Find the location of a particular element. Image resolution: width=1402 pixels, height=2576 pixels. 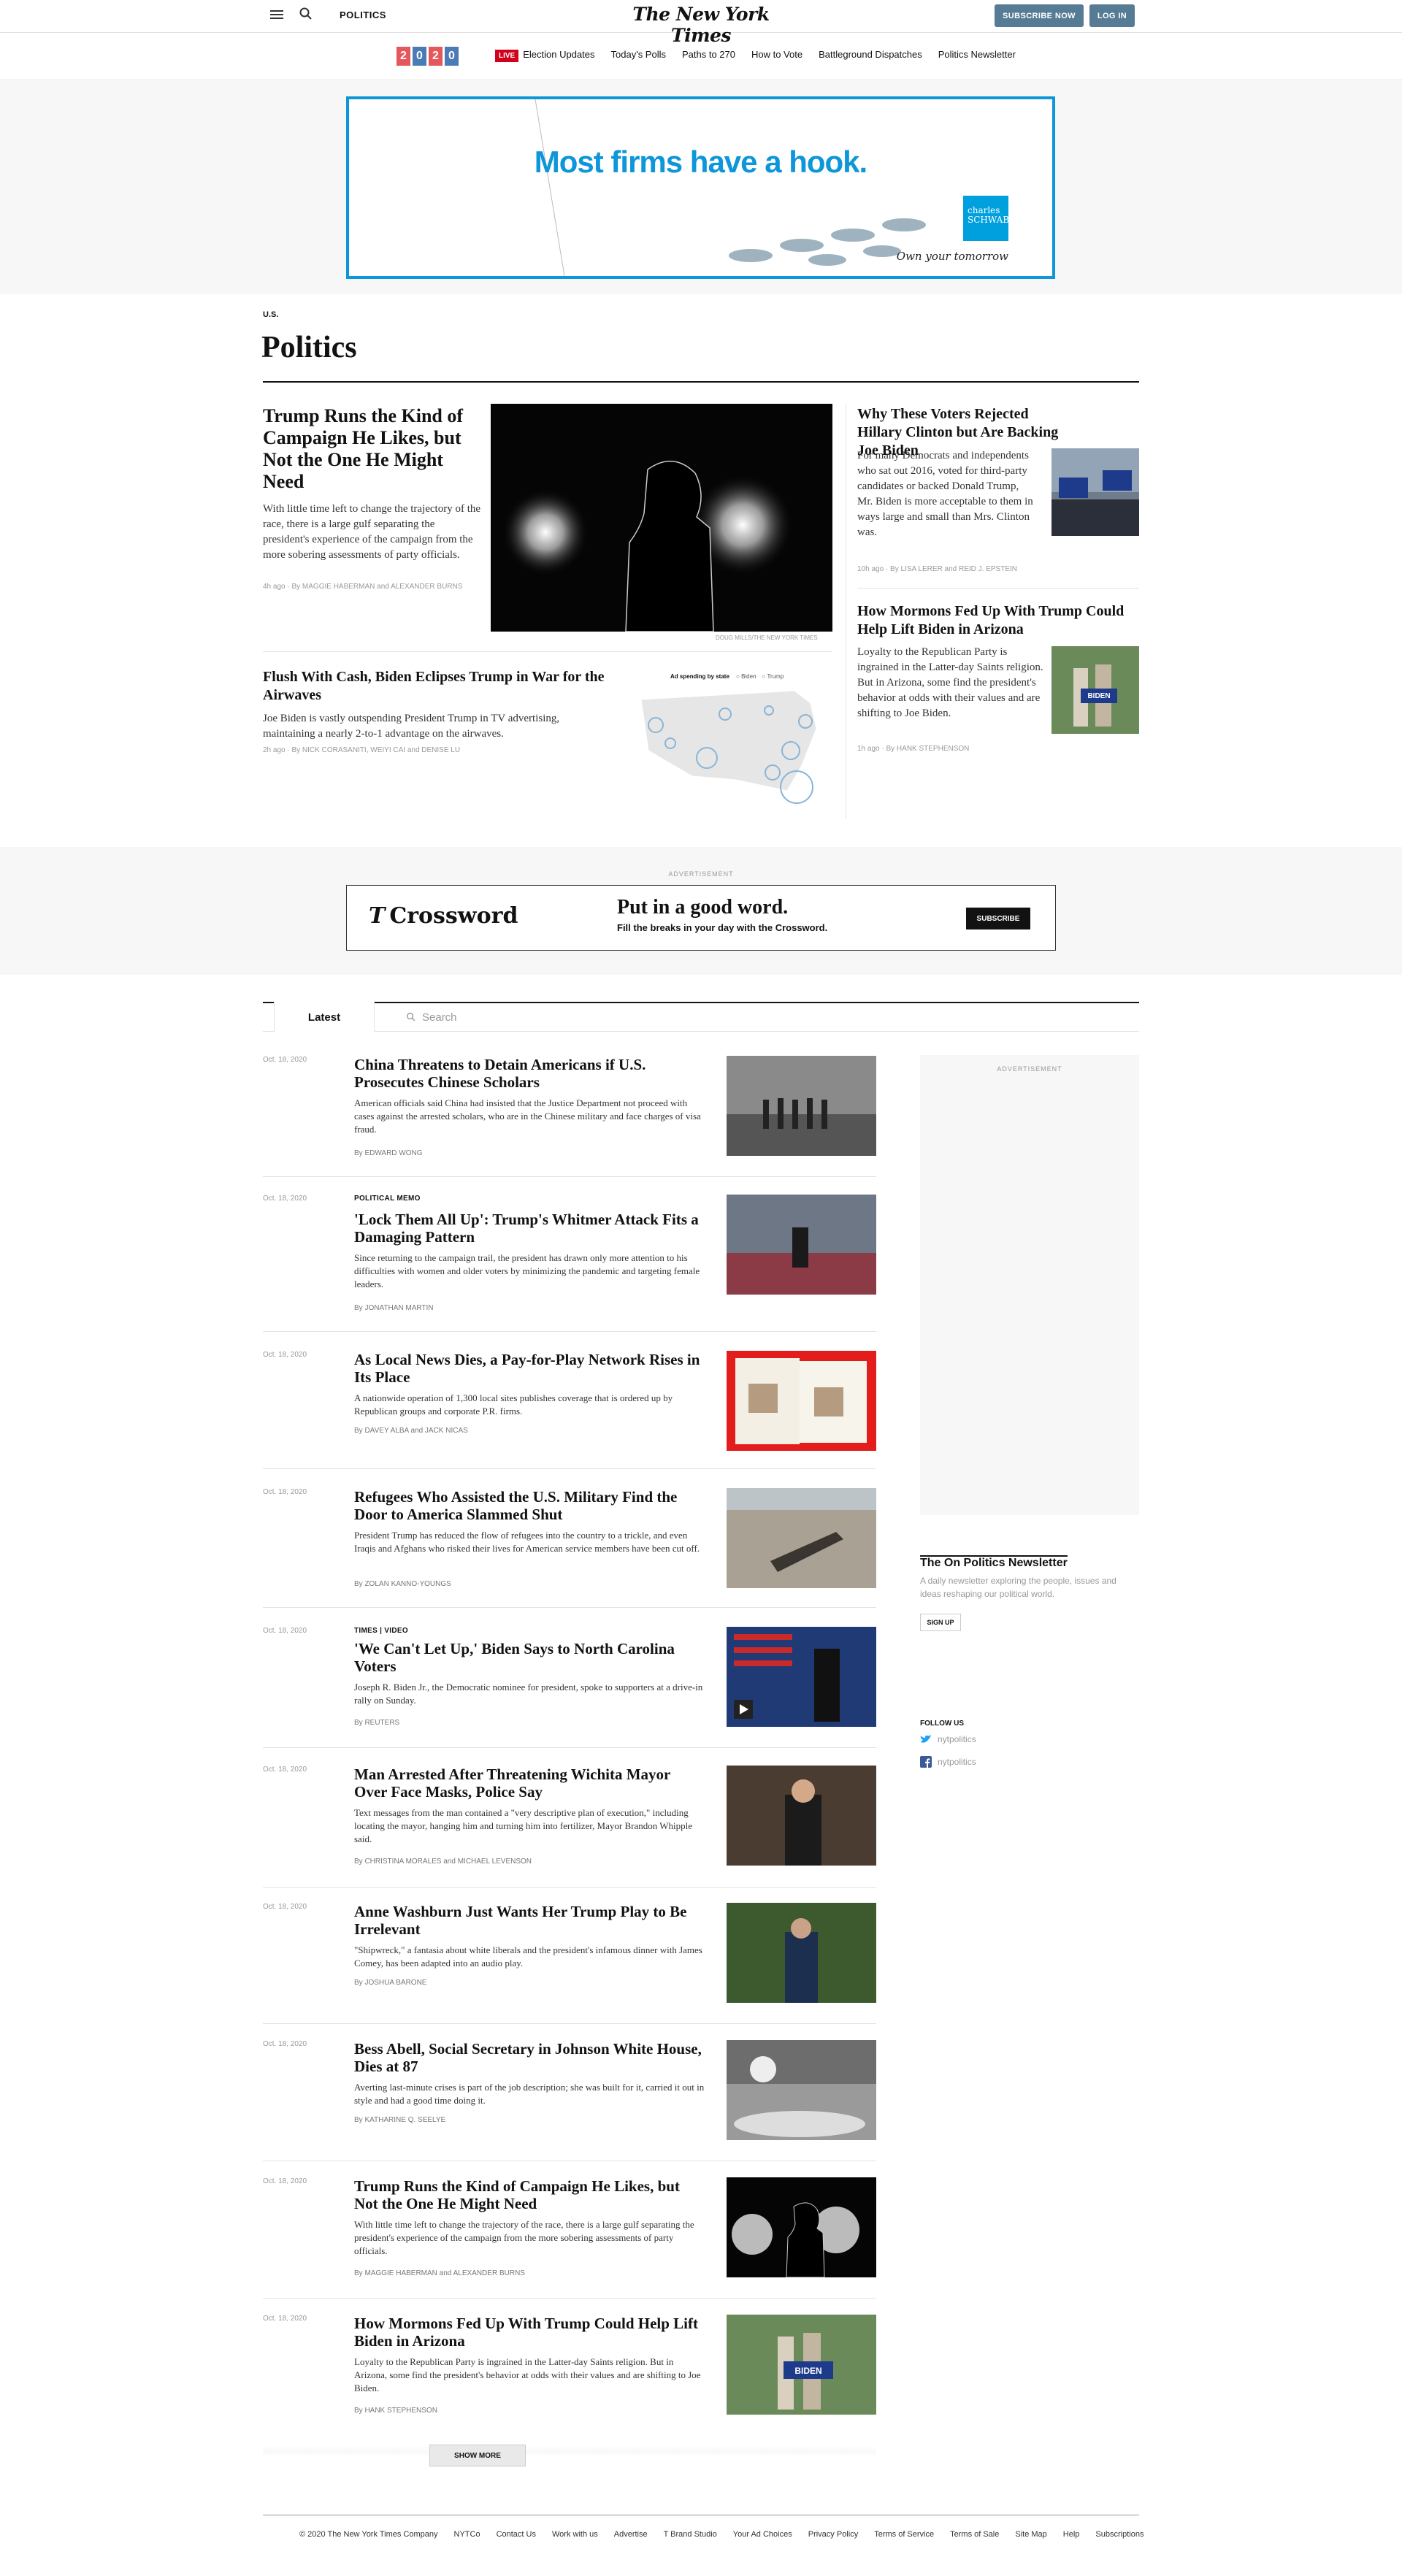

right-story-1-photo is located at coordinates (1095, 492).